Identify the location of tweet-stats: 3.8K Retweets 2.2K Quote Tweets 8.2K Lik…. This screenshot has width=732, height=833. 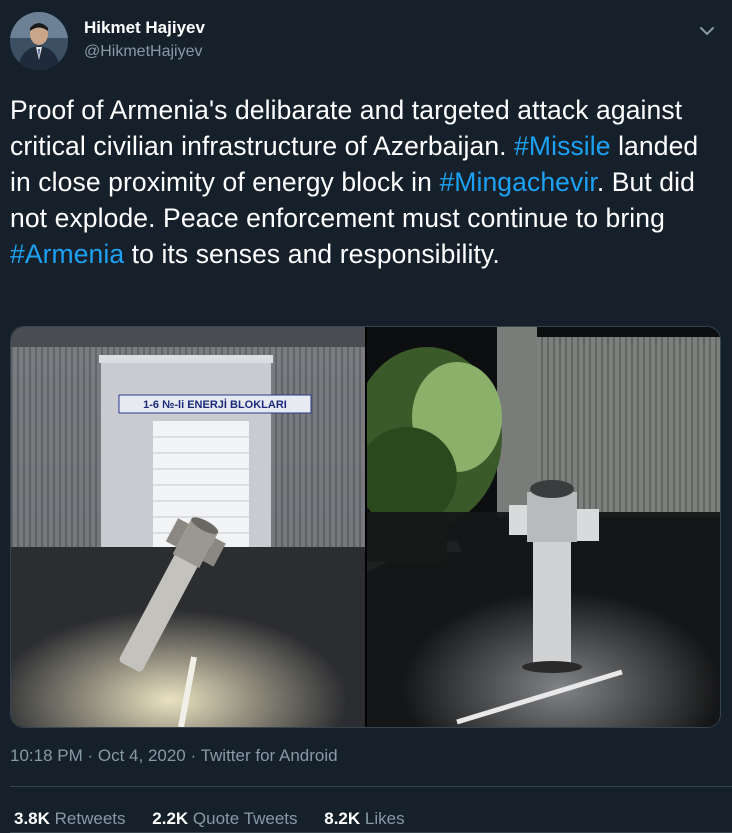
(220, 819).